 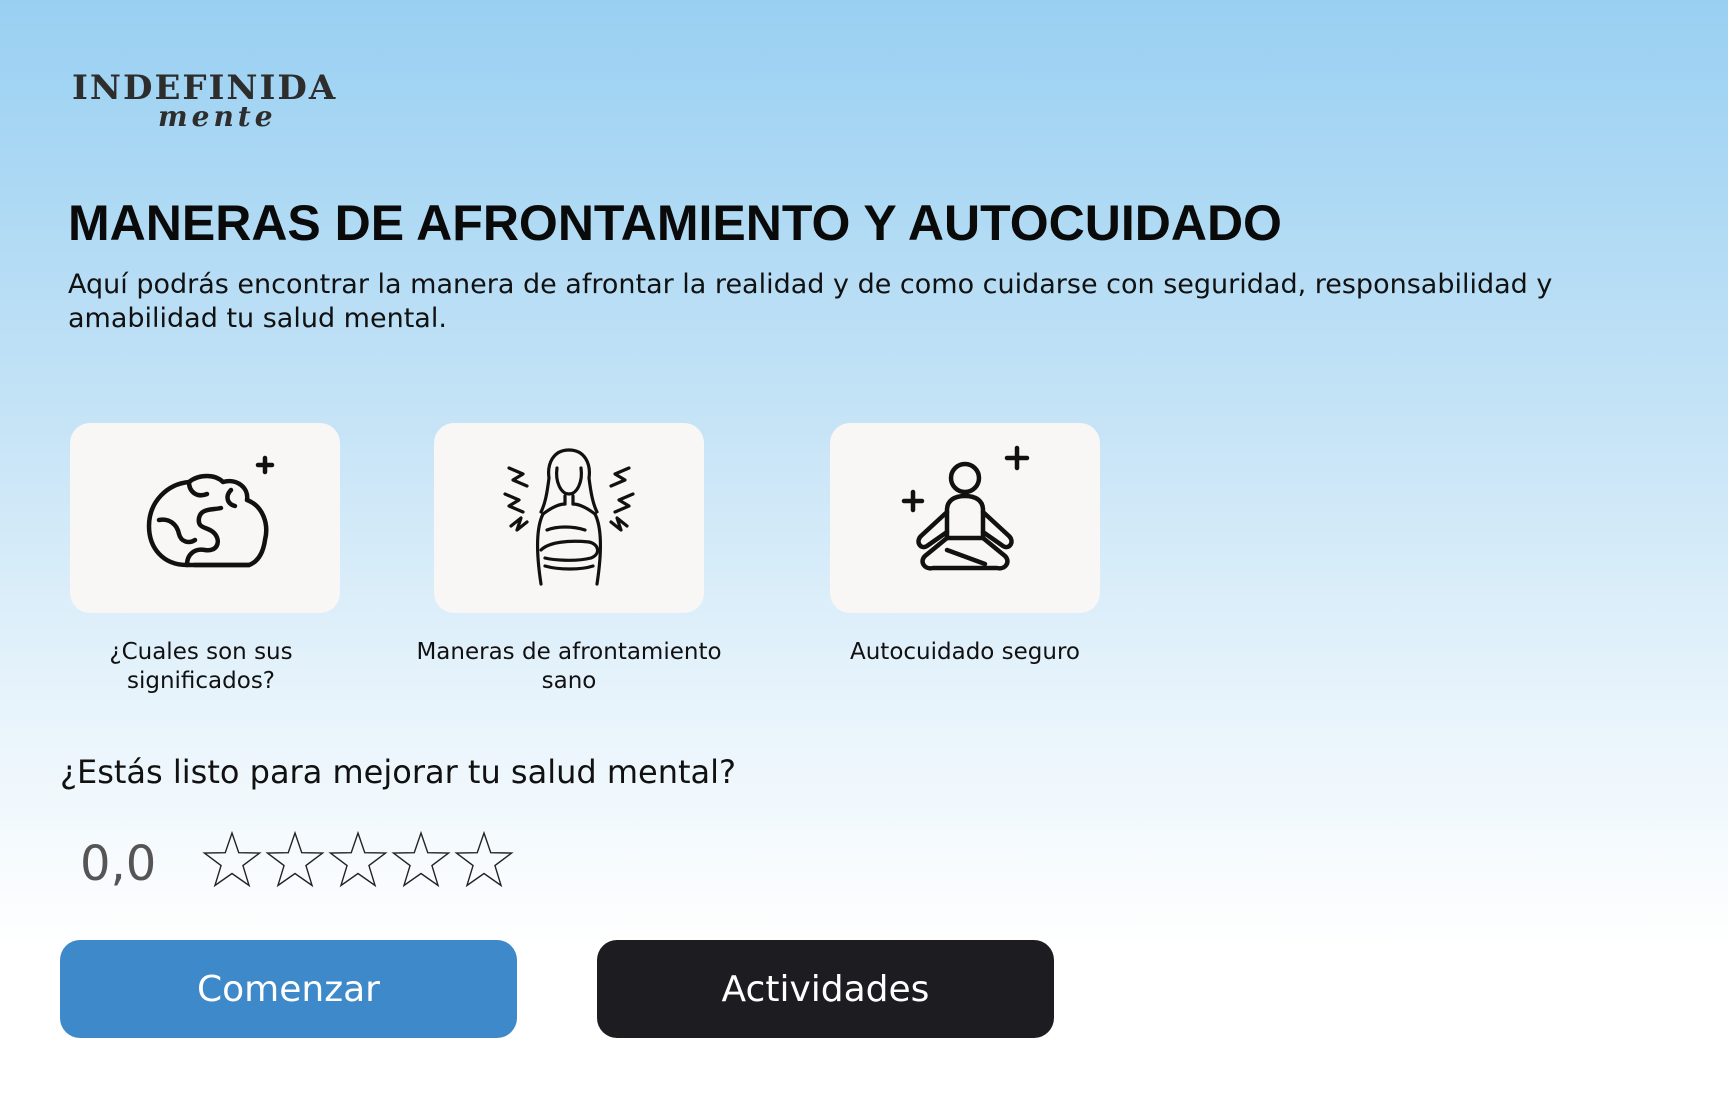 I want to click on page-title: MANERAS DE AFRONTAMIENTO Y AUTOCUIDADO, so click(x=675, y=223).